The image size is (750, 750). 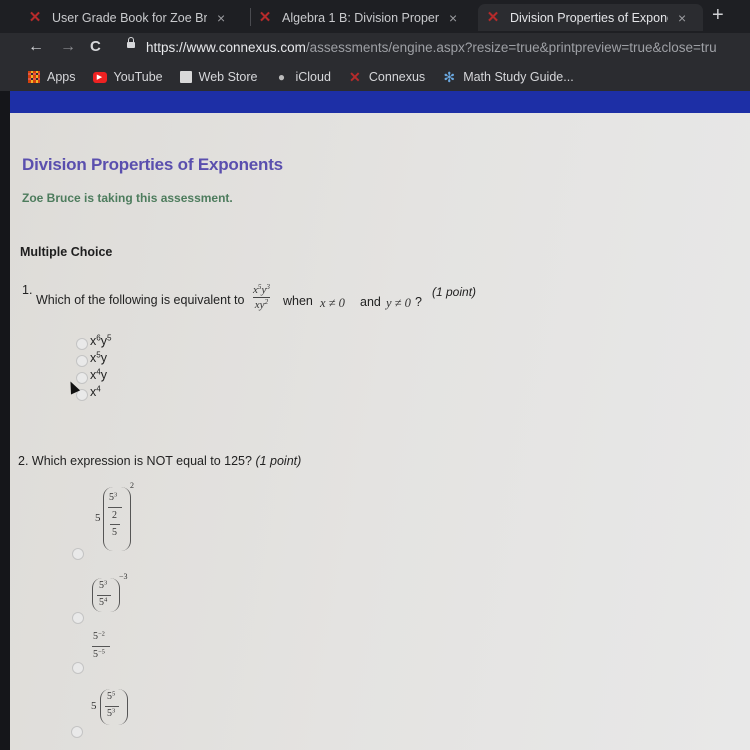 I want to click on bookmark-web-store: Web Store, so click(x=218, y=77).